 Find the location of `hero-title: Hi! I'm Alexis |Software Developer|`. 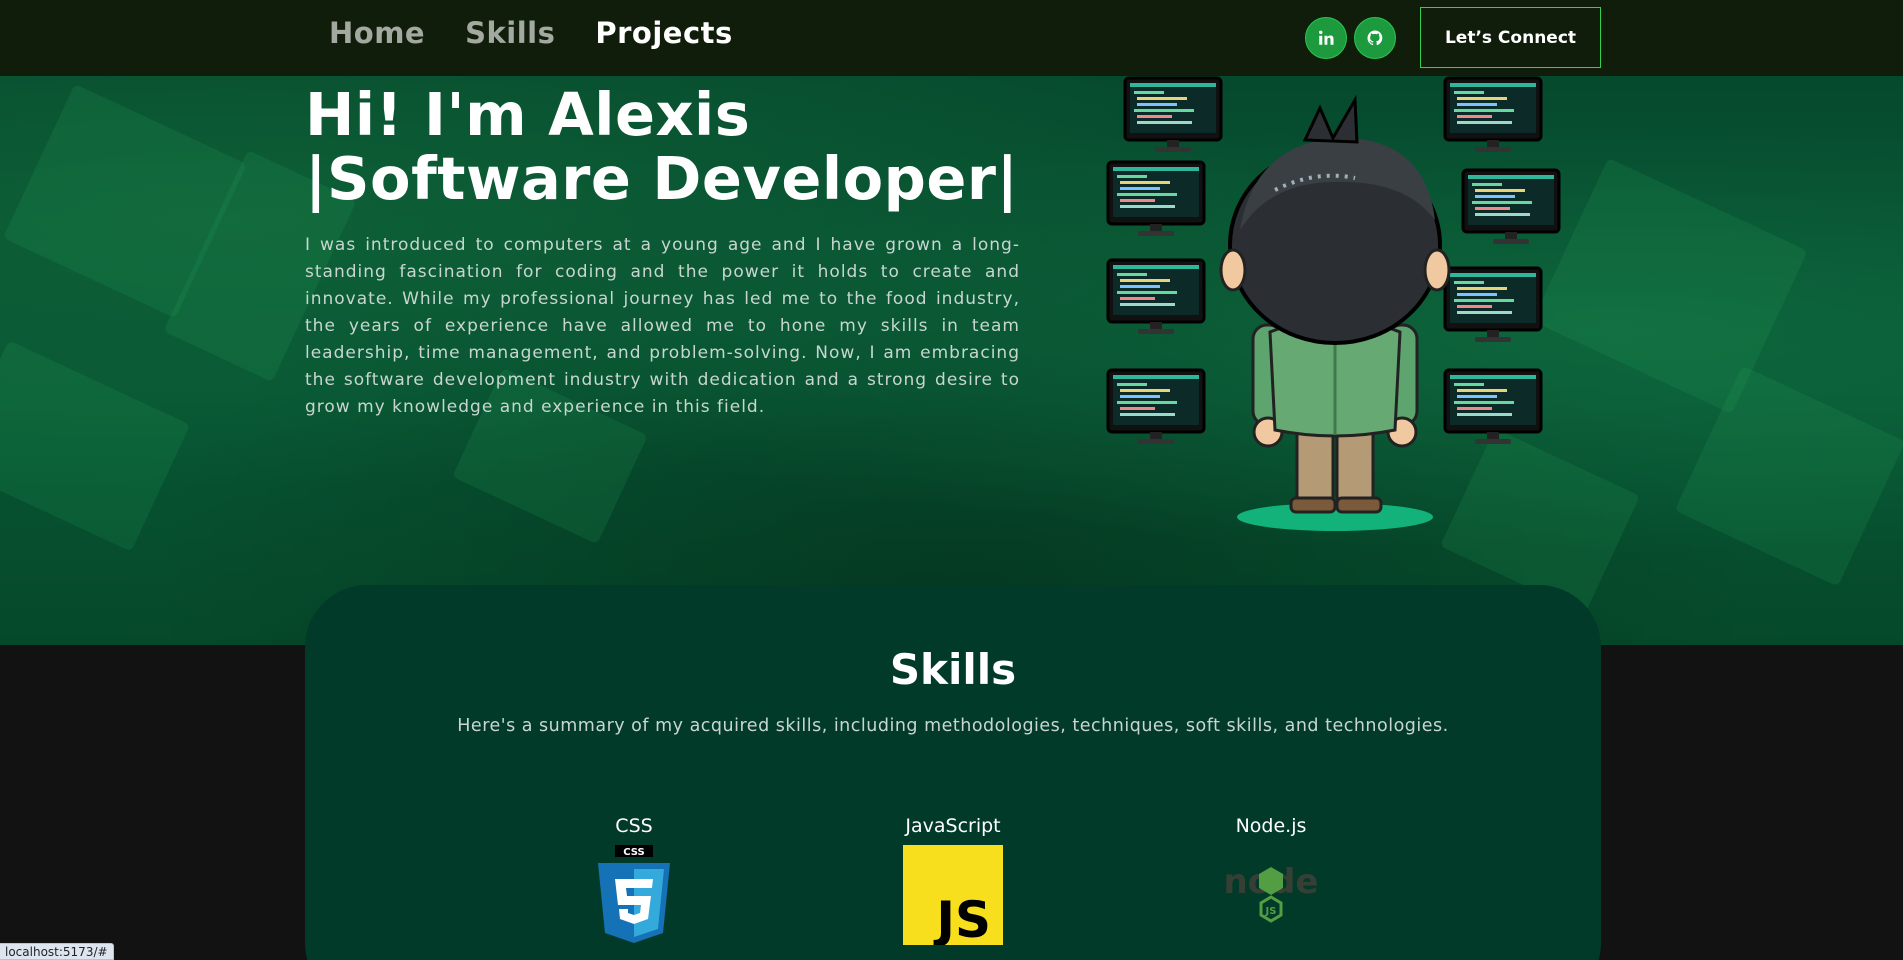

hero-title: Hi! I'm Alexis |Software Developer| is located at coordinates (665, 147).